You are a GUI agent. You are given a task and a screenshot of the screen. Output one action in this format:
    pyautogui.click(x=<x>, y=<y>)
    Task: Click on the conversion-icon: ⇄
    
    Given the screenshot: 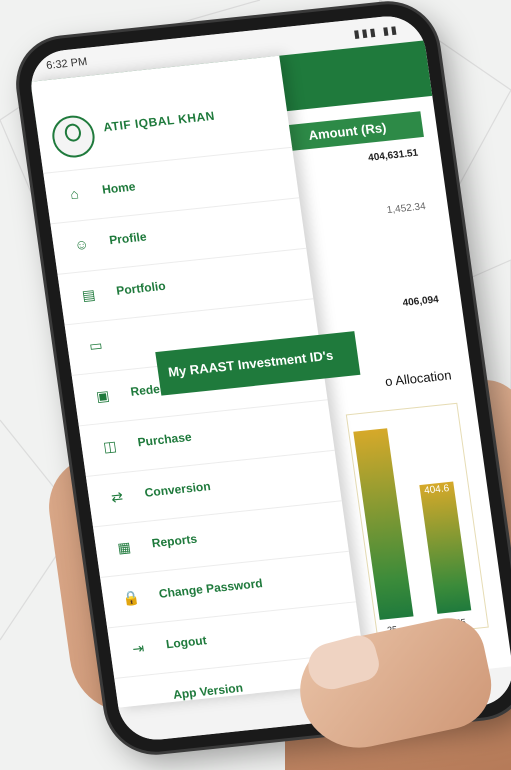 What is the action you would take?
    pyautogui.click(x=117, y=497)
    